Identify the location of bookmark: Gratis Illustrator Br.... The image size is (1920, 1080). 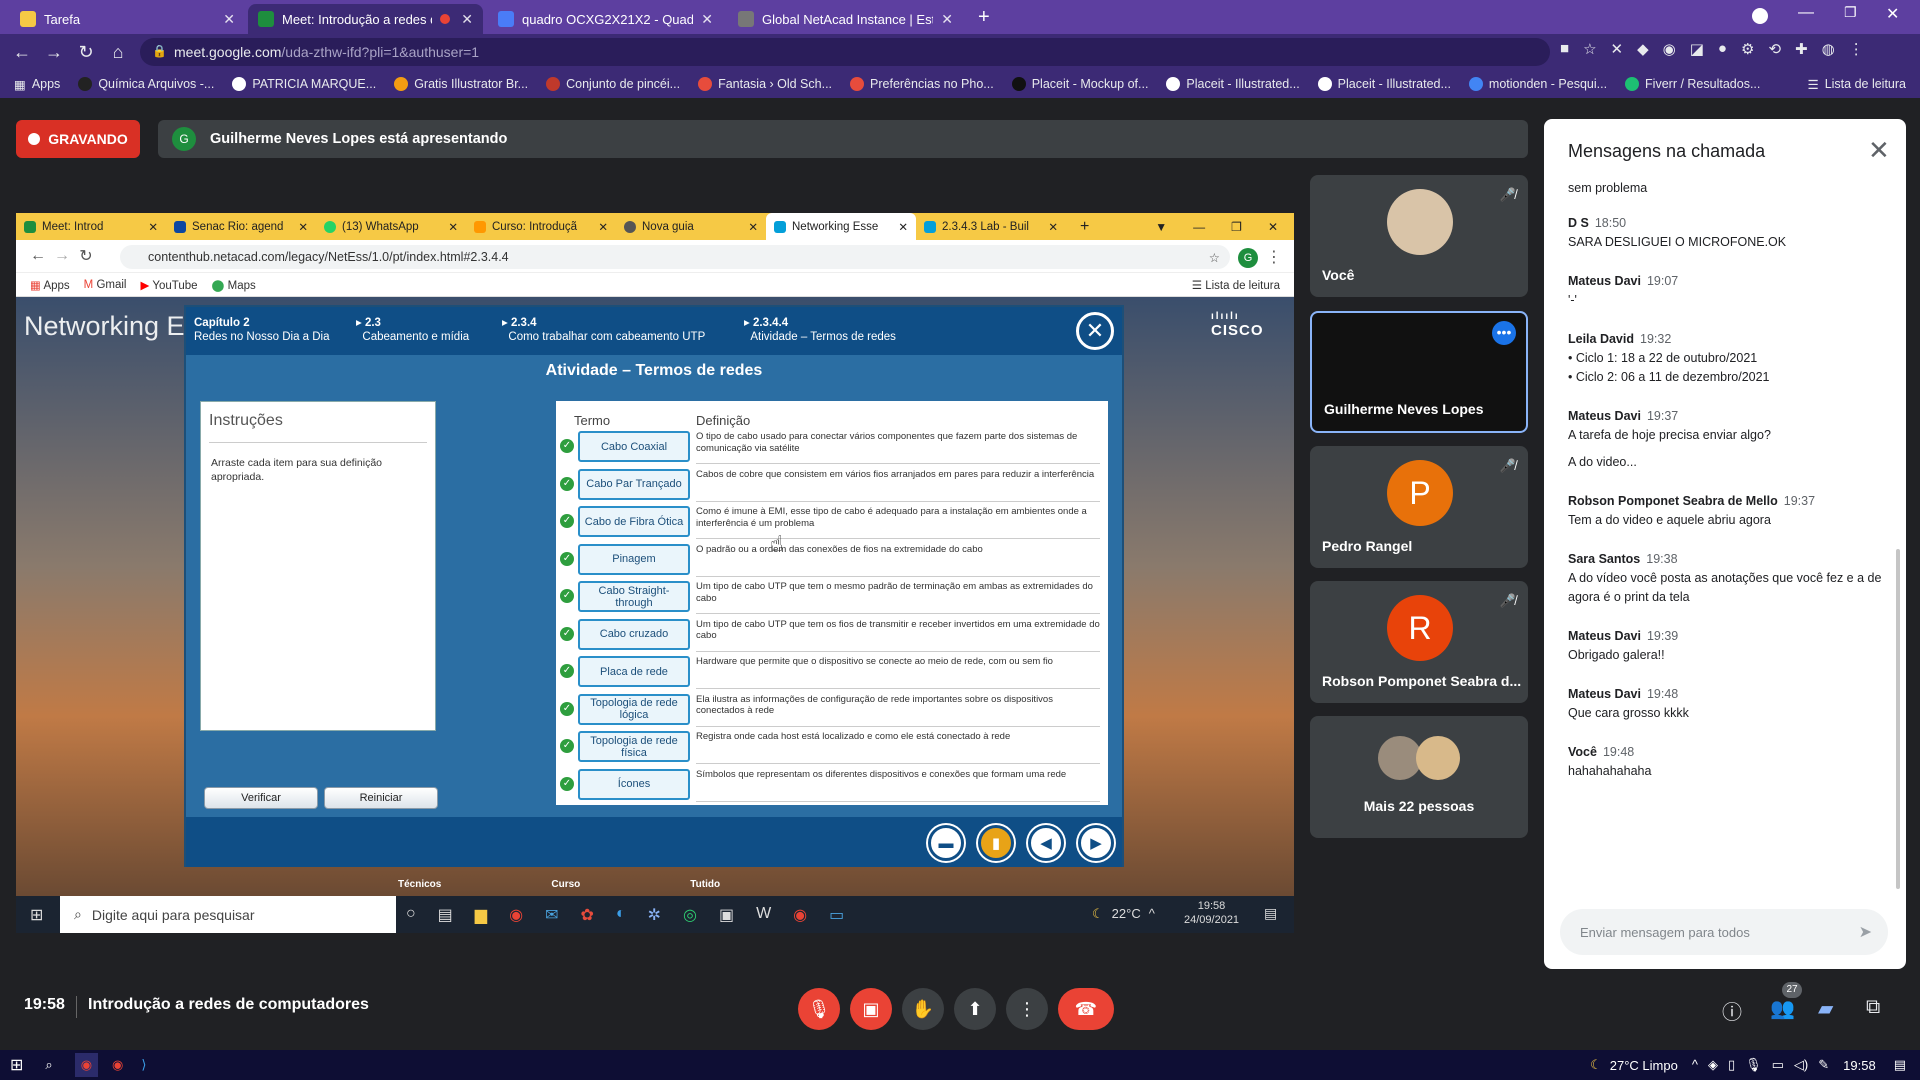
(461, 84).